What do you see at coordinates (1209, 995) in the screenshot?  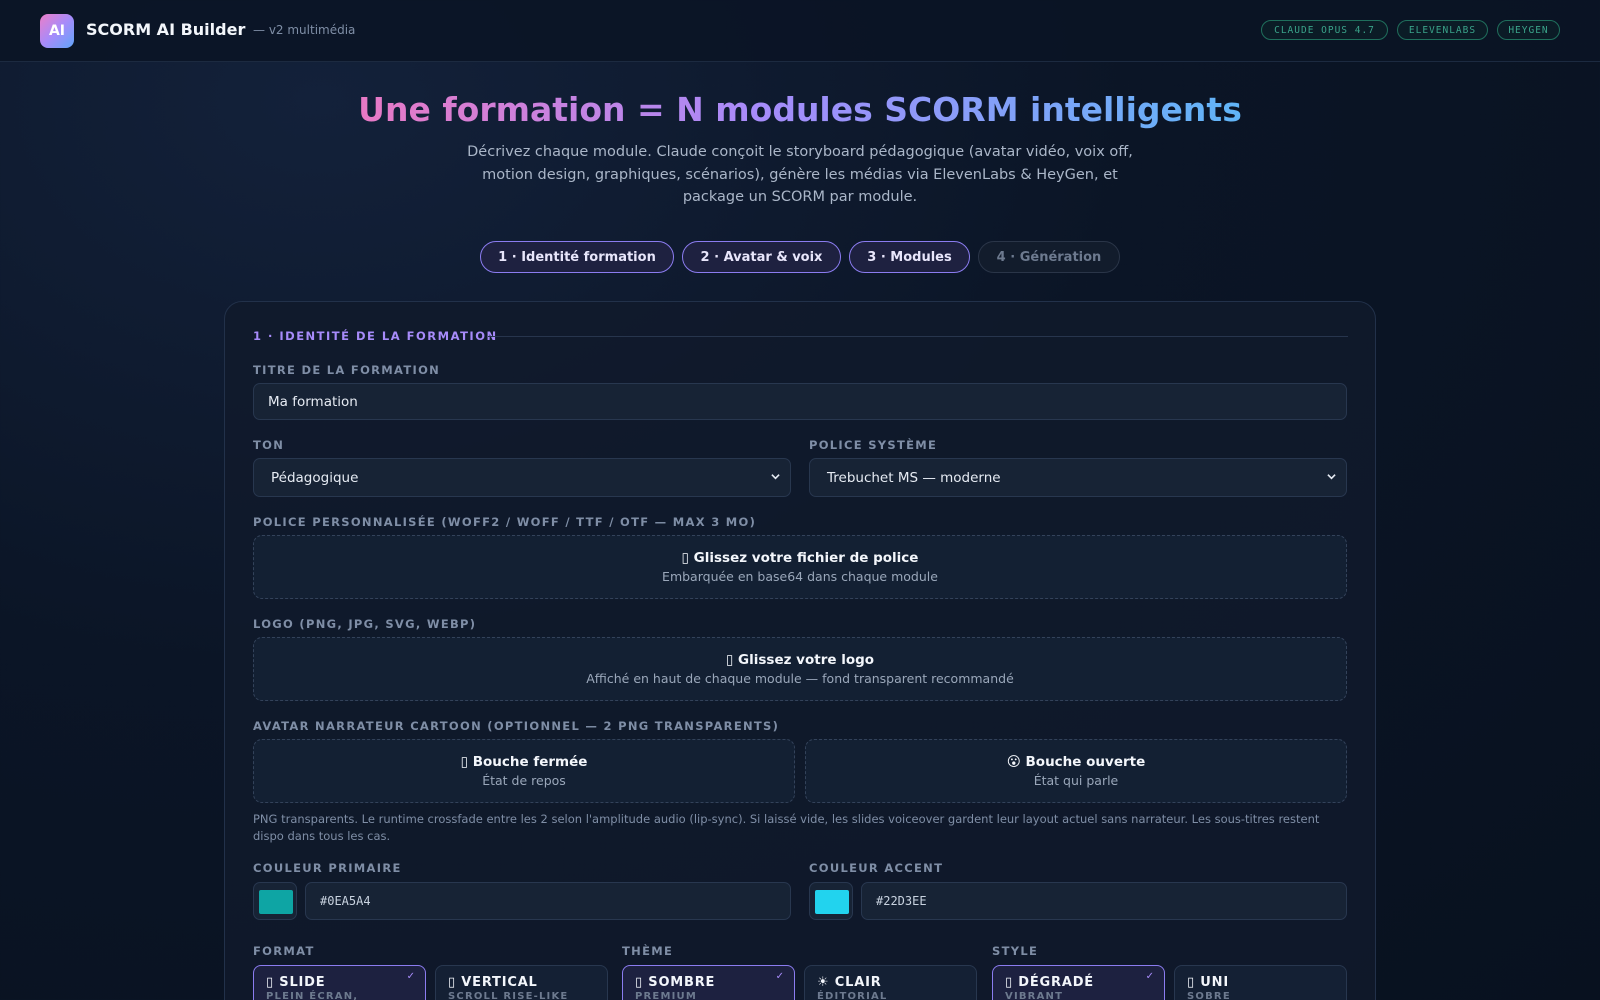 I see `style-plain-sub: SOBRE` at bounding box center [1209, 995].